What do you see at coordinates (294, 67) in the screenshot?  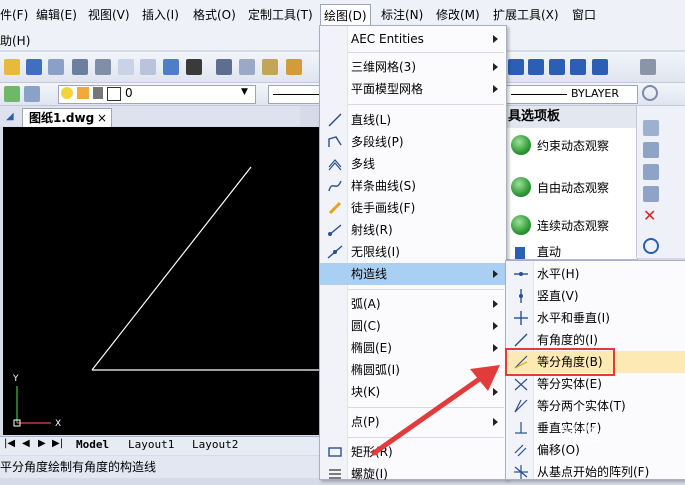 I see `match-properties-icon` at bounding box center [294, 67].